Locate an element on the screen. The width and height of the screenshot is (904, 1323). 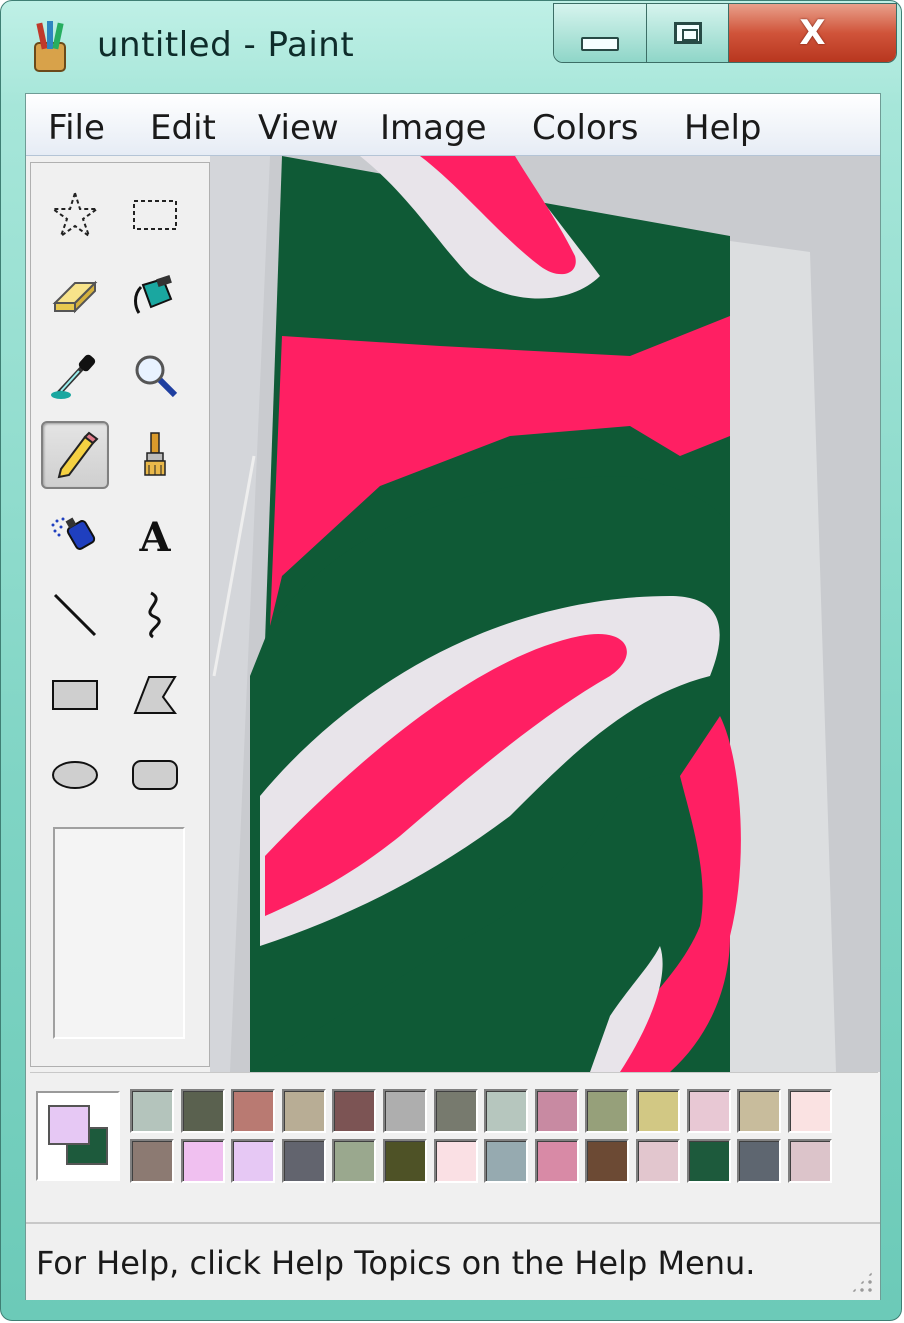
magnifier-tool is located at coordinates (155, 375).